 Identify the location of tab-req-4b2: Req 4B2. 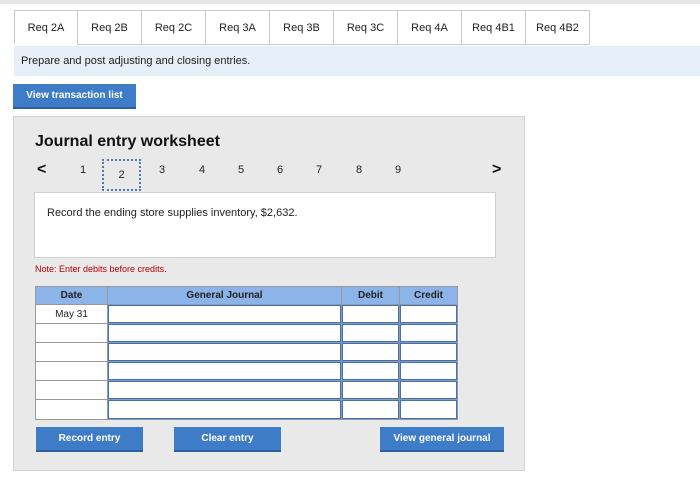
(558, 27).